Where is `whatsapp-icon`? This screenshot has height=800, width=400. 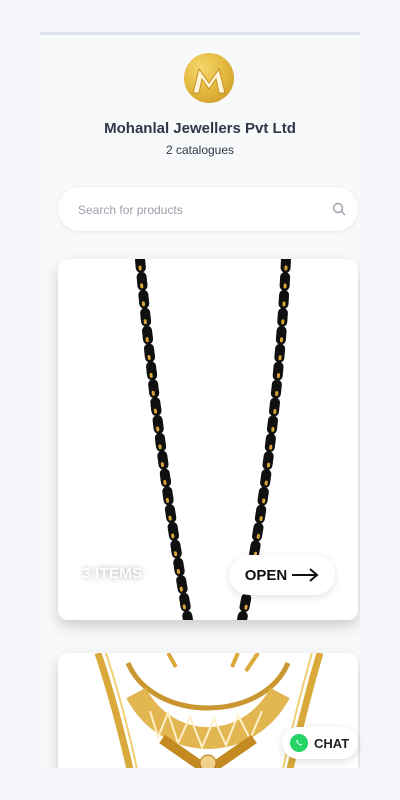
whatsapp-icon is located at coordinates (299, 743).